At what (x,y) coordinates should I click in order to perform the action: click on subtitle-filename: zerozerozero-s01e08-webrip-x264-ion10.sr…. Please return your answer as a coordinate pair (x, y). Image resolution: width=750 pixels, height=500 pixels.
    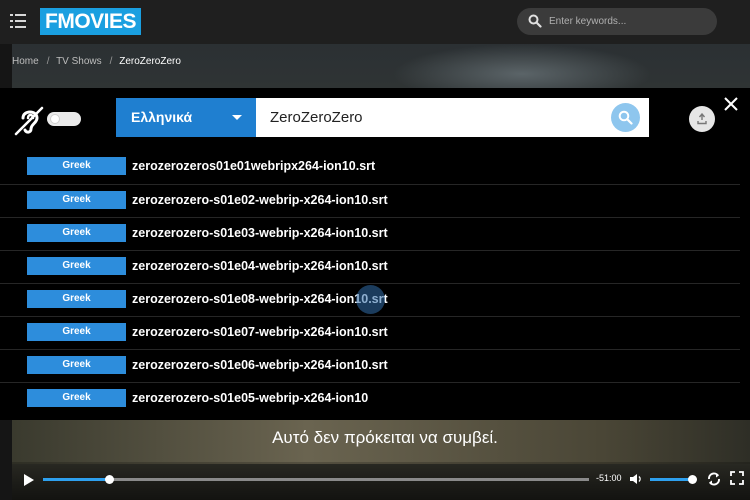
    Looking at the image, I should click on (260, 300).